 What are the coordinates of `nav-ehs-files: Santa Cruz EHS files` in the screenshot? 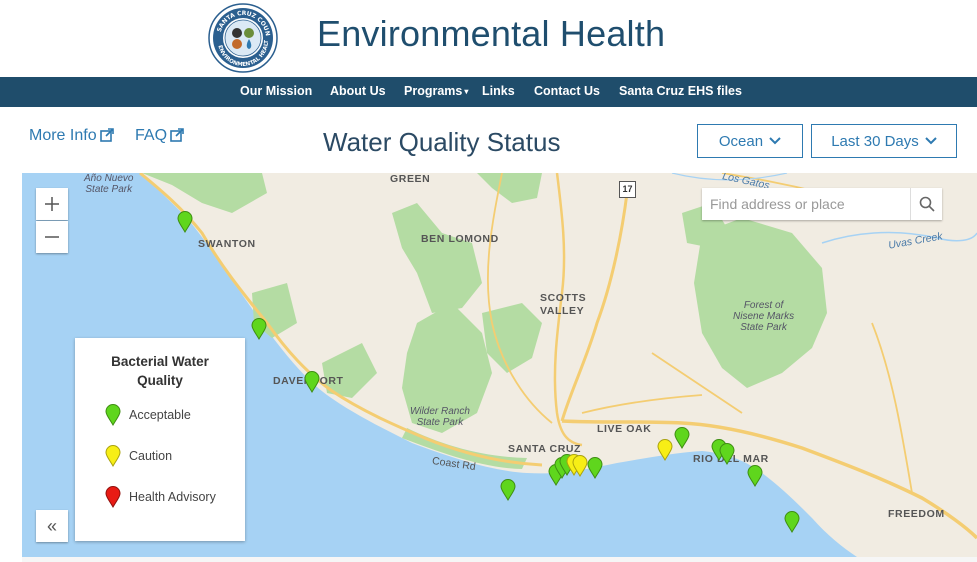 It's located at (680, 91).